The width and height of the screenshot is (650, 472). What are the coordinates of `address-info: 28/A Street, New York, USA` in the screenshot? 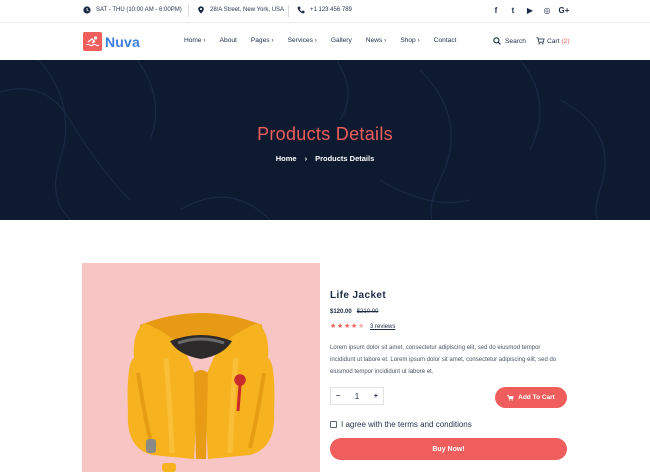 It's located at (240, 10).